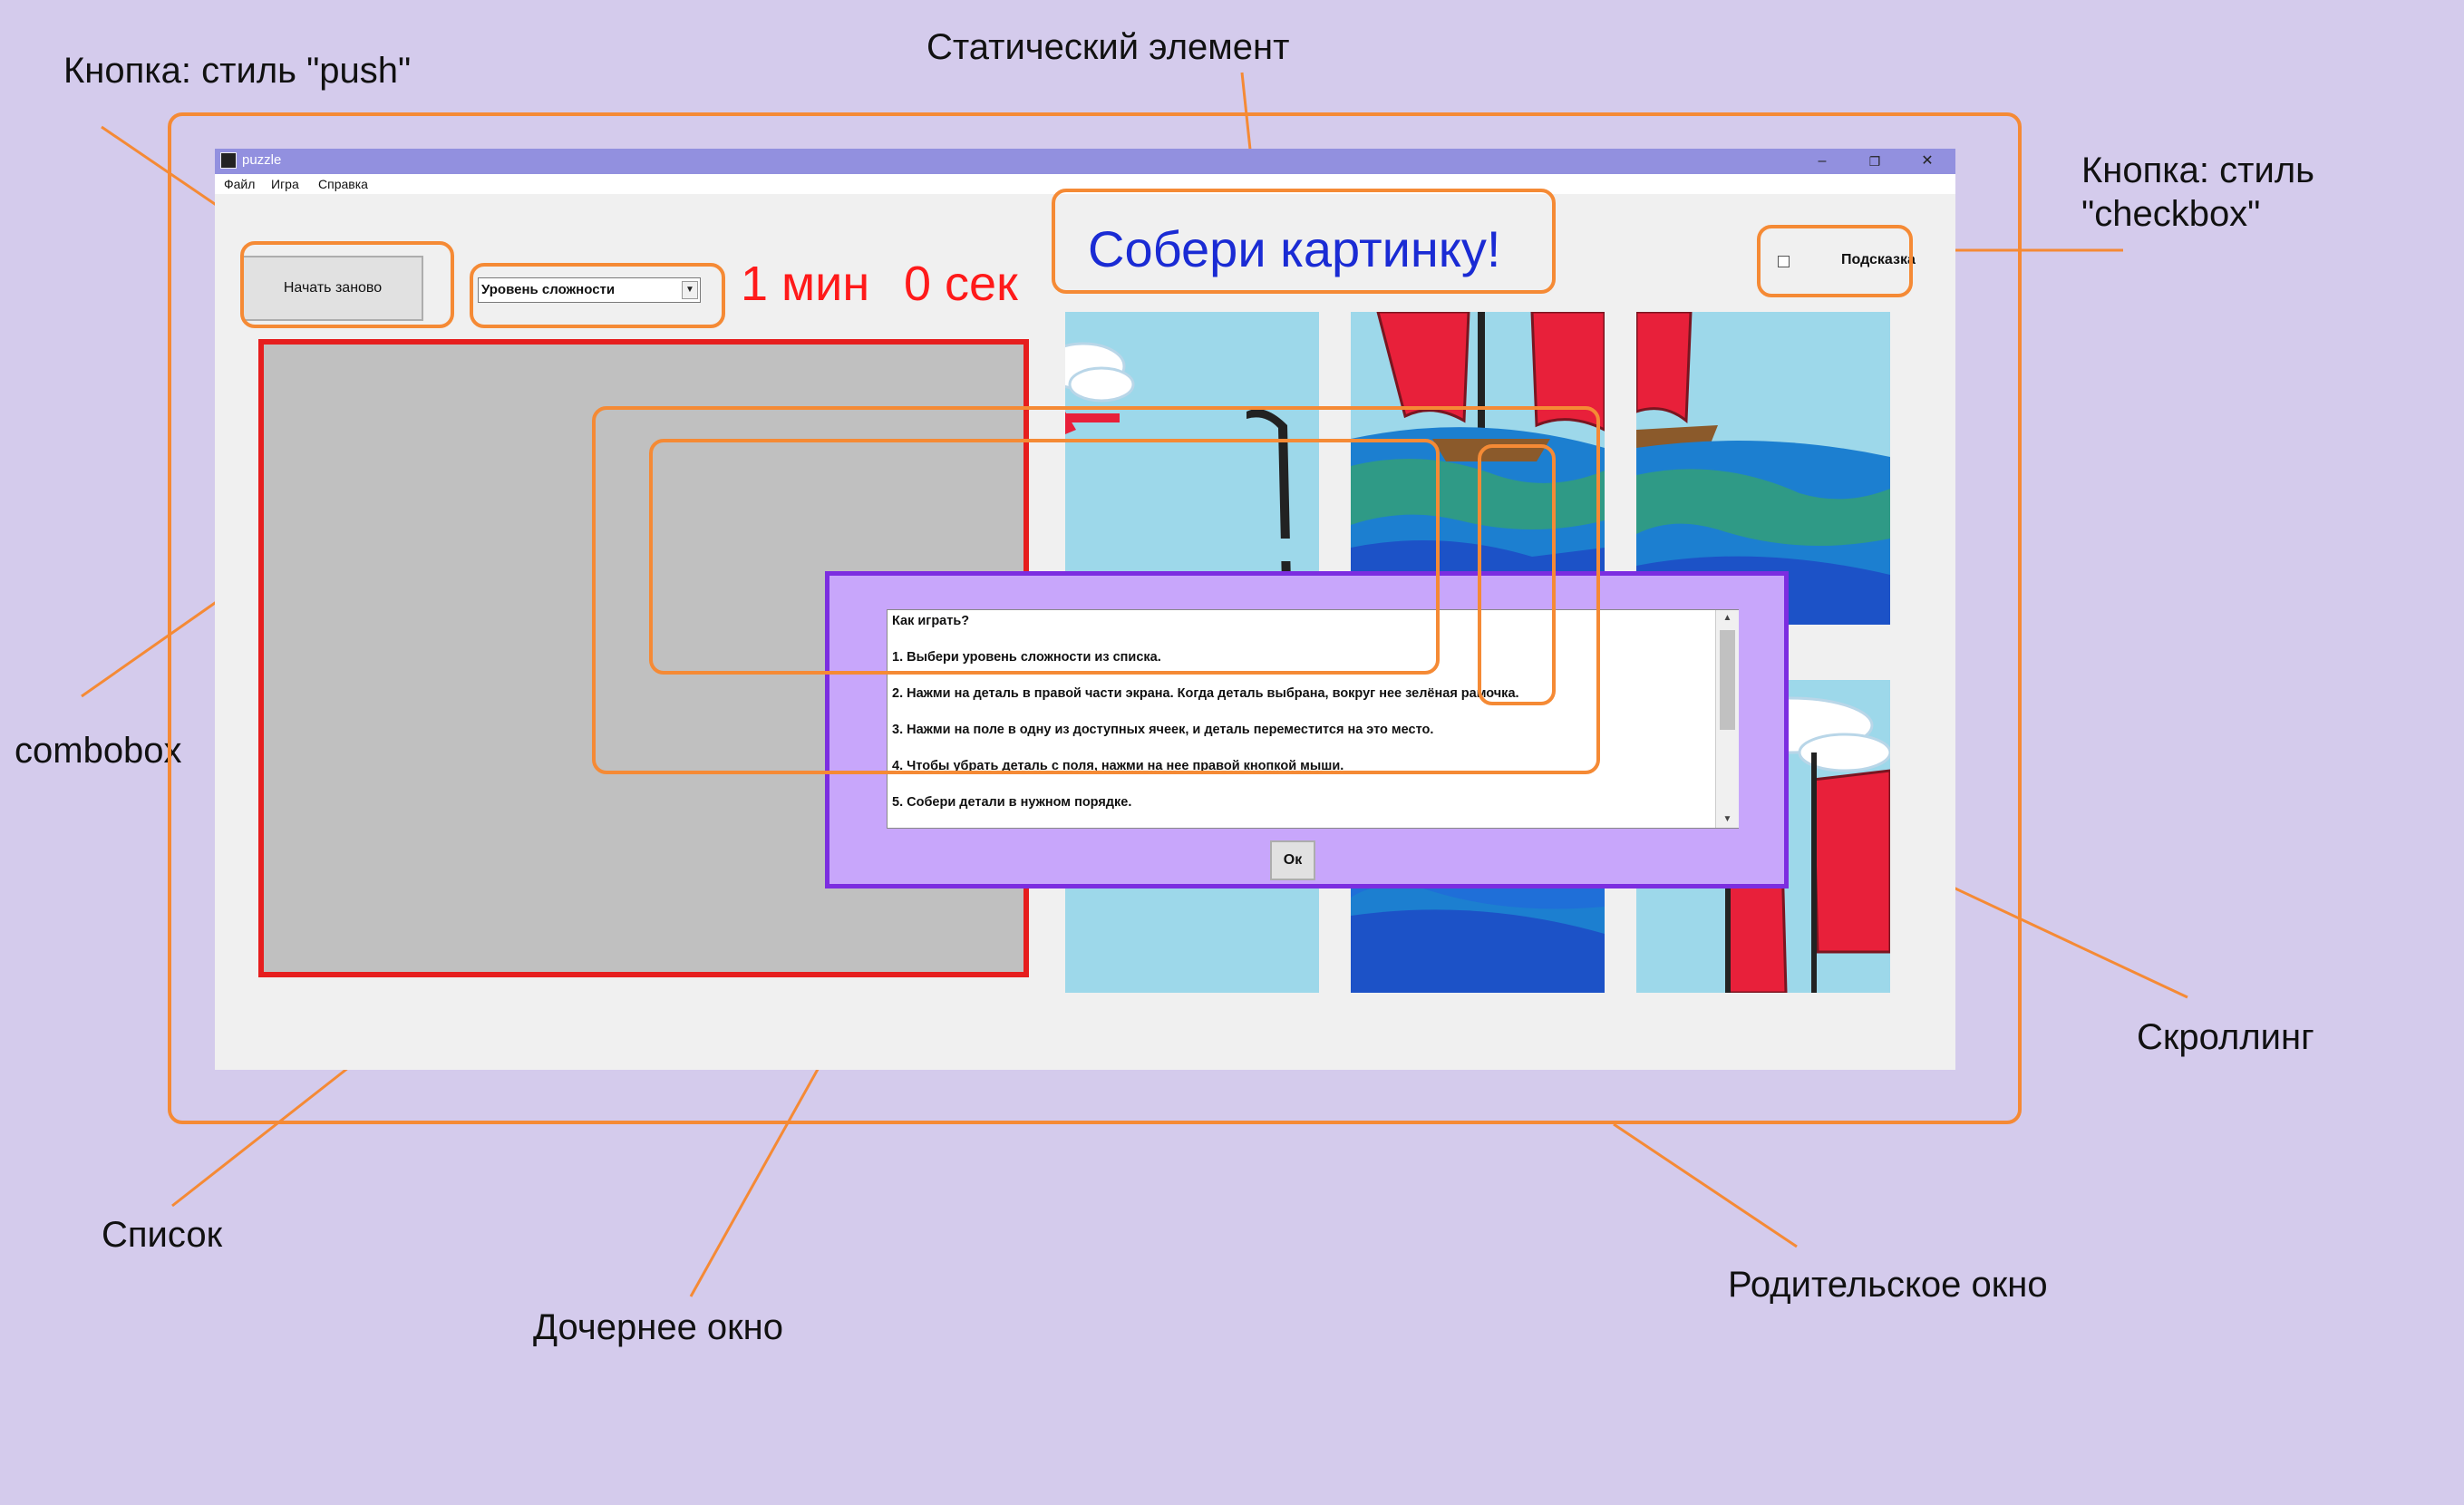  Describe the element at coordinates (2197, 192) in the screenshot. I see `annotation-checkbox-button: Кнопка: стиль "checkbox"` at that location.